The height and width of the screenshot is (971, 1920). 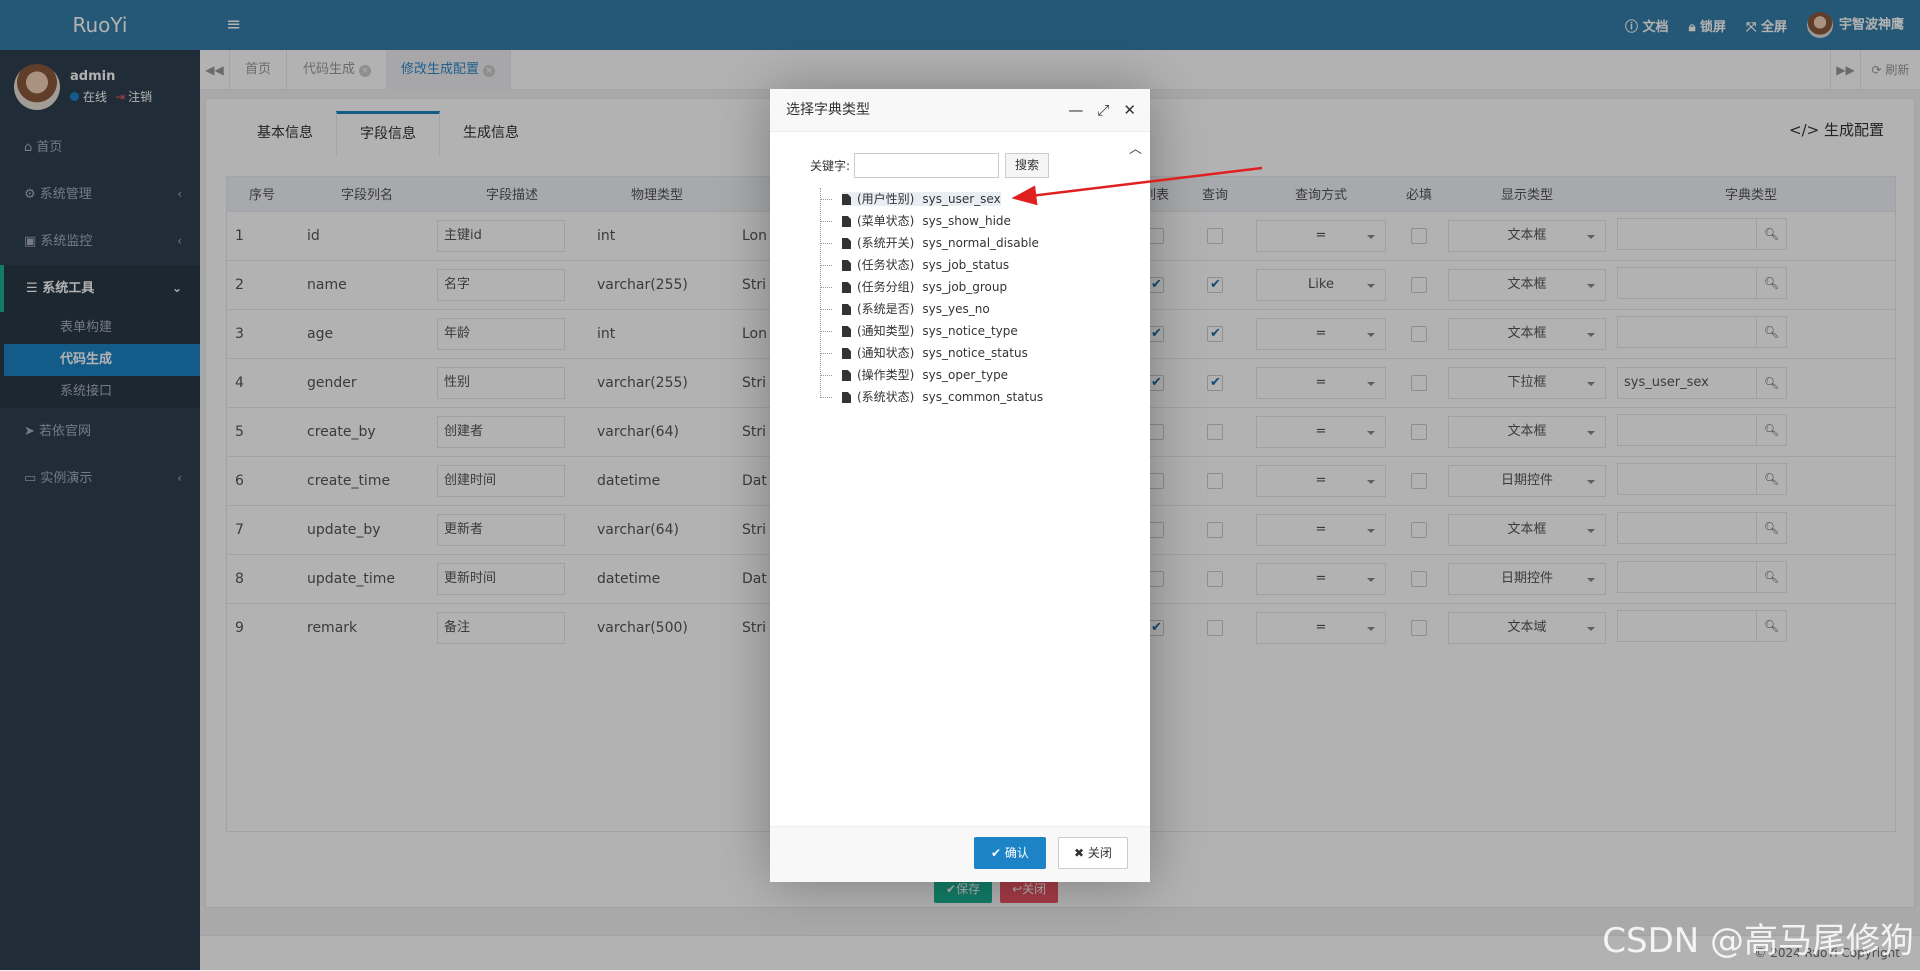 I want to click on tree-node: (系统开关) sys_normal_disable, so click(x=931, y=243).